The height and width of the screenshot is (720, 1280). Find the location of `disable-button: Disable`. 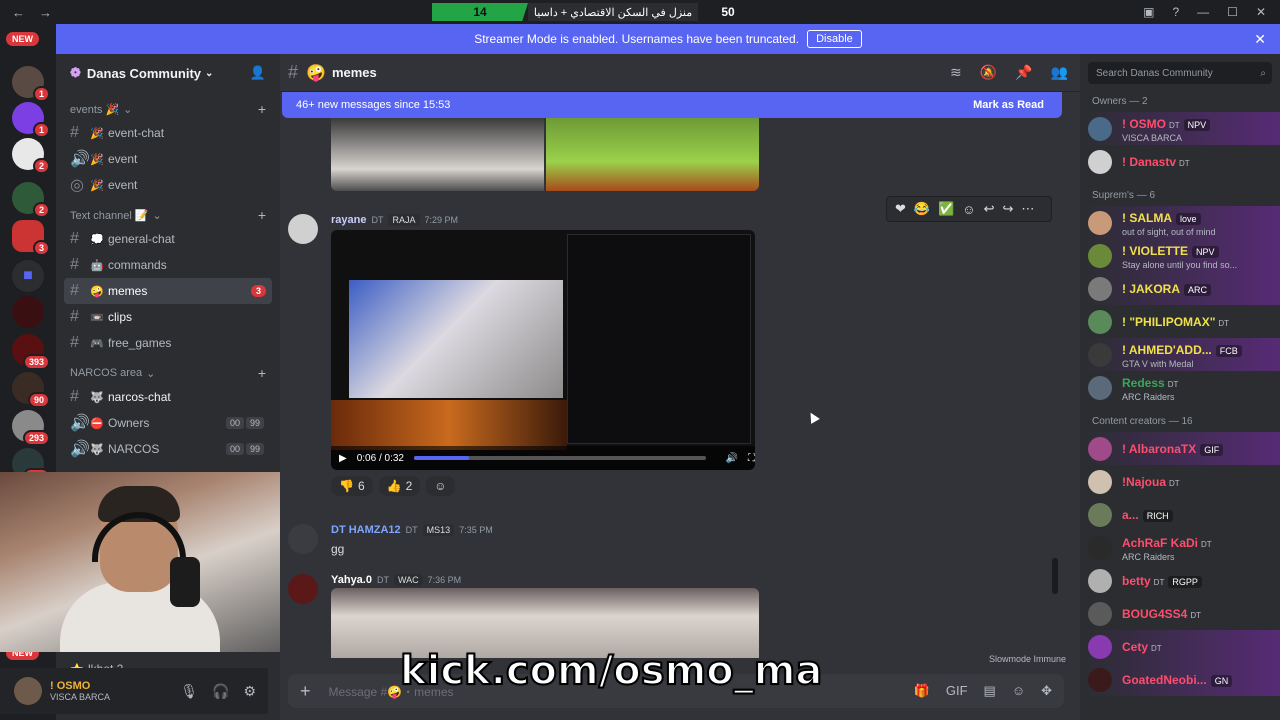

disable-button: Disable is located at coordinates (834, 39).